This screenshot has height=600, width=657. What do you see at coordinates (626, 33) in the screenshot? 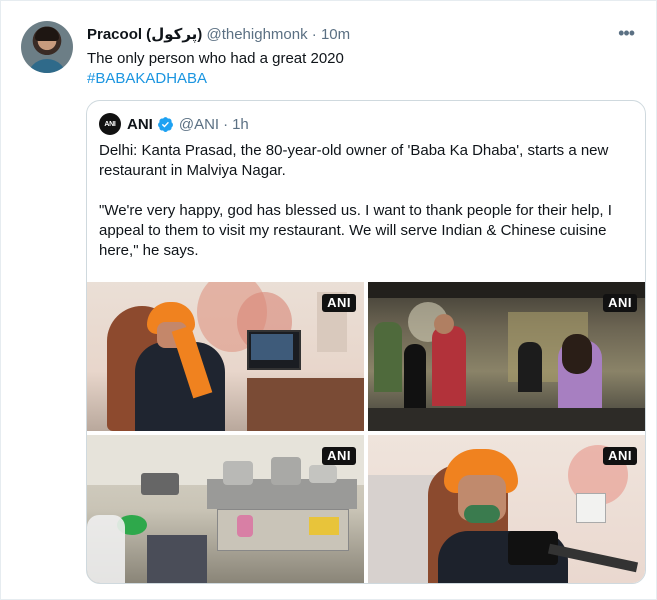
I see `more-horizontal-icon: •••` at bounding box center [626, 33].